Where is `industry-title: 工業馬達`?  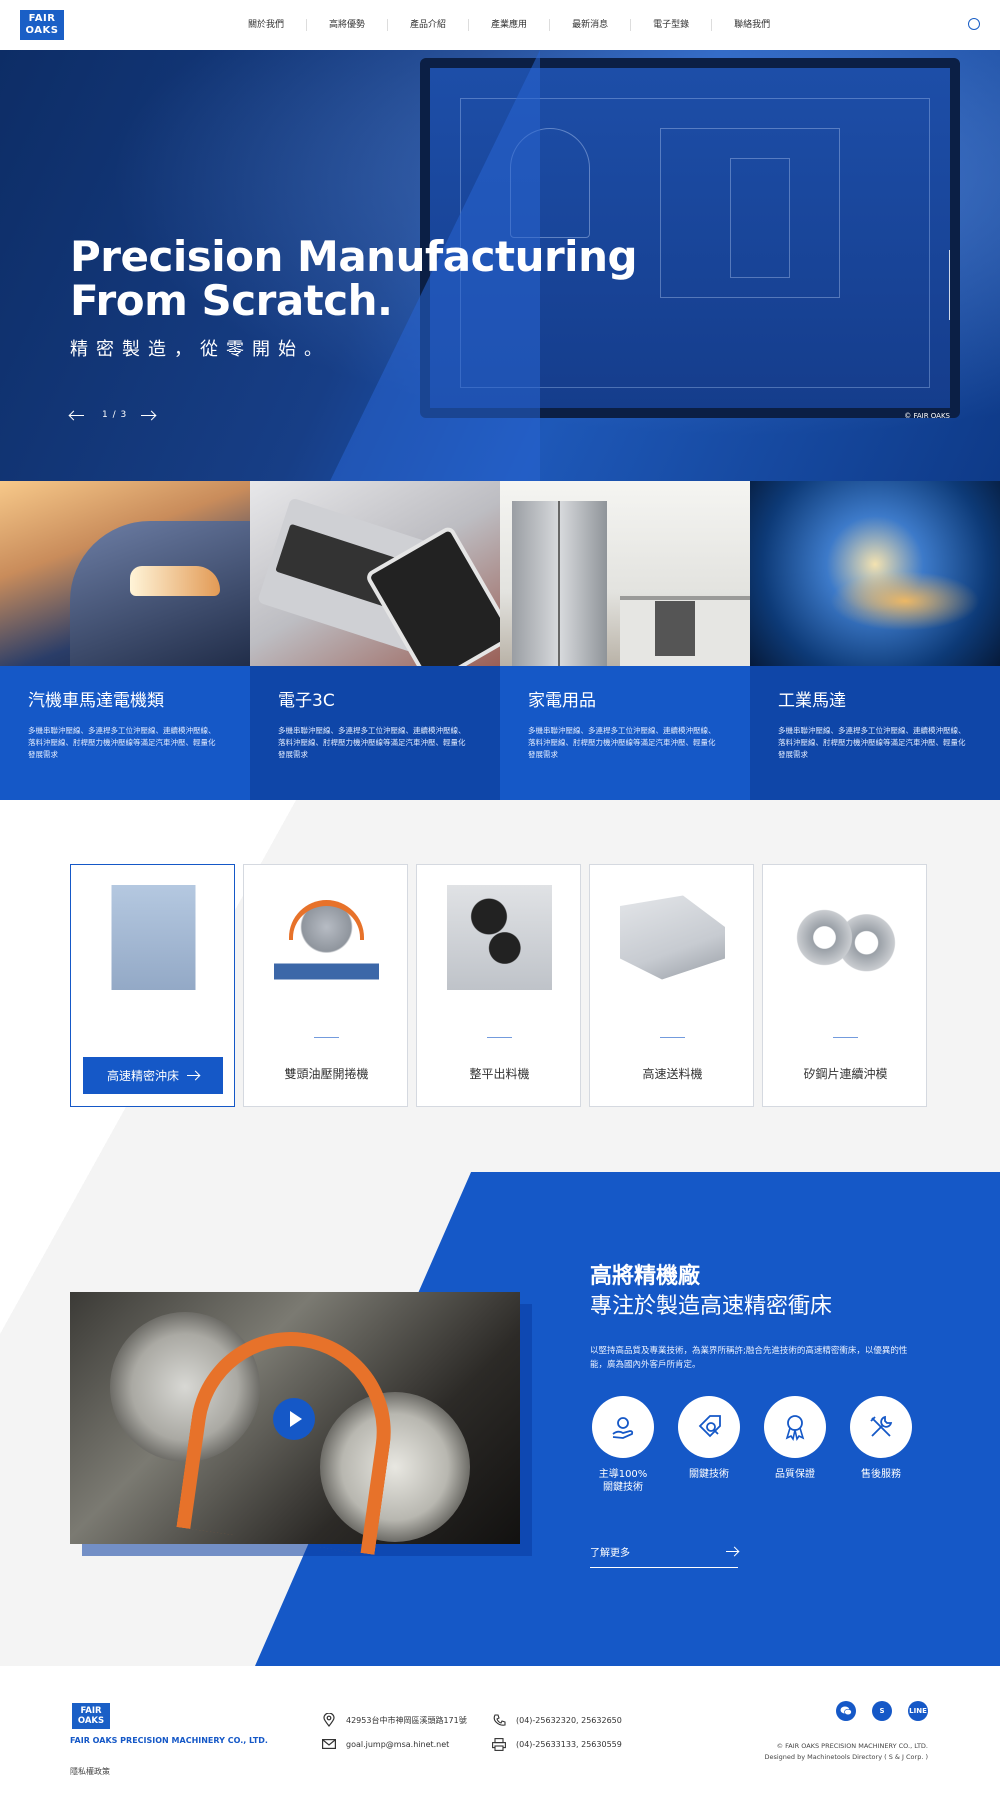
industry-title: 工業馬達 is located at coordinates (812, 701).